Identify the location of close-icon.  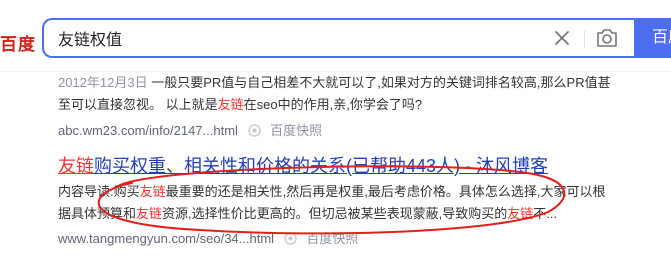
(562, 38).